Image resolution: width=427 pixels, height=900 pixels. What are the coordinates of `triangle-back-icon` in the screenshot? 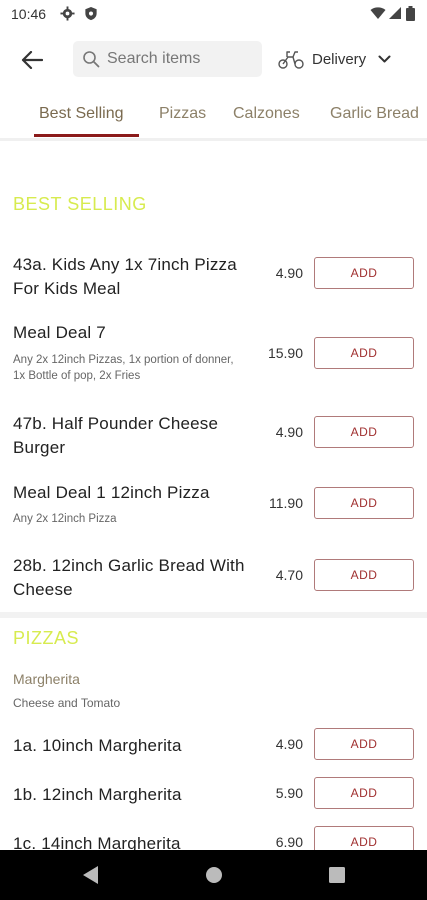 It's located at (90, 875).